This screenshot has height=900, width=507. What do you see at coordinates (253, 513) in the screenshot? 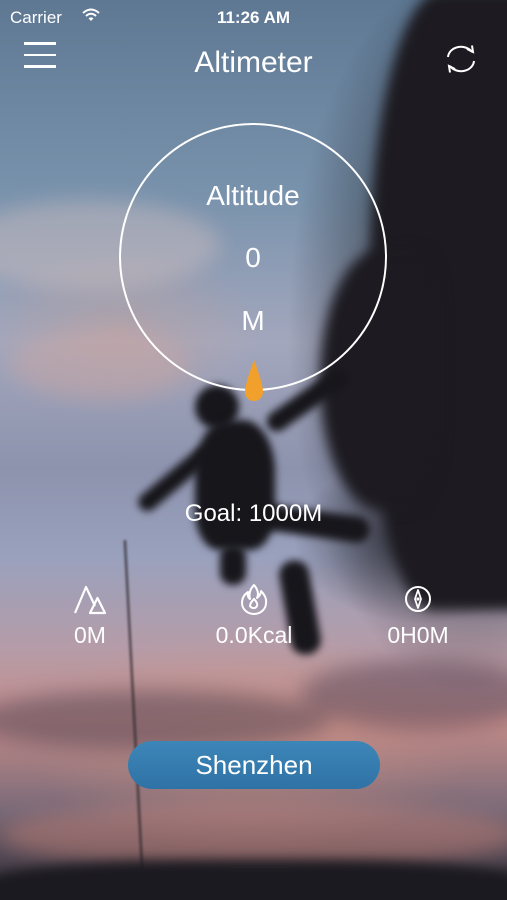
I see `goal-text: Goal: 1000M` at bounding box center [253, 513].